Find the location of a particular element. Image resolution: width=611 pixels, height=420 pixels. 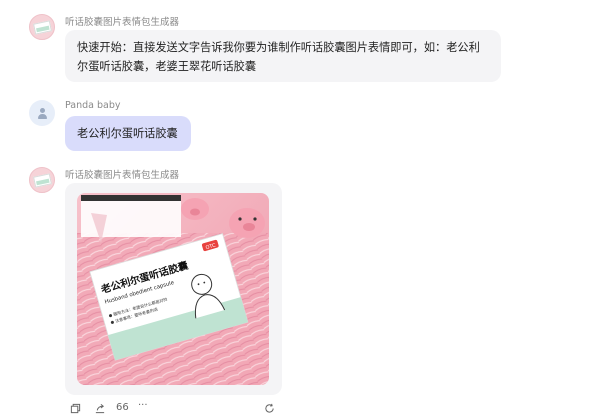

more-icon: ··· is located at coordinates (143, 405).